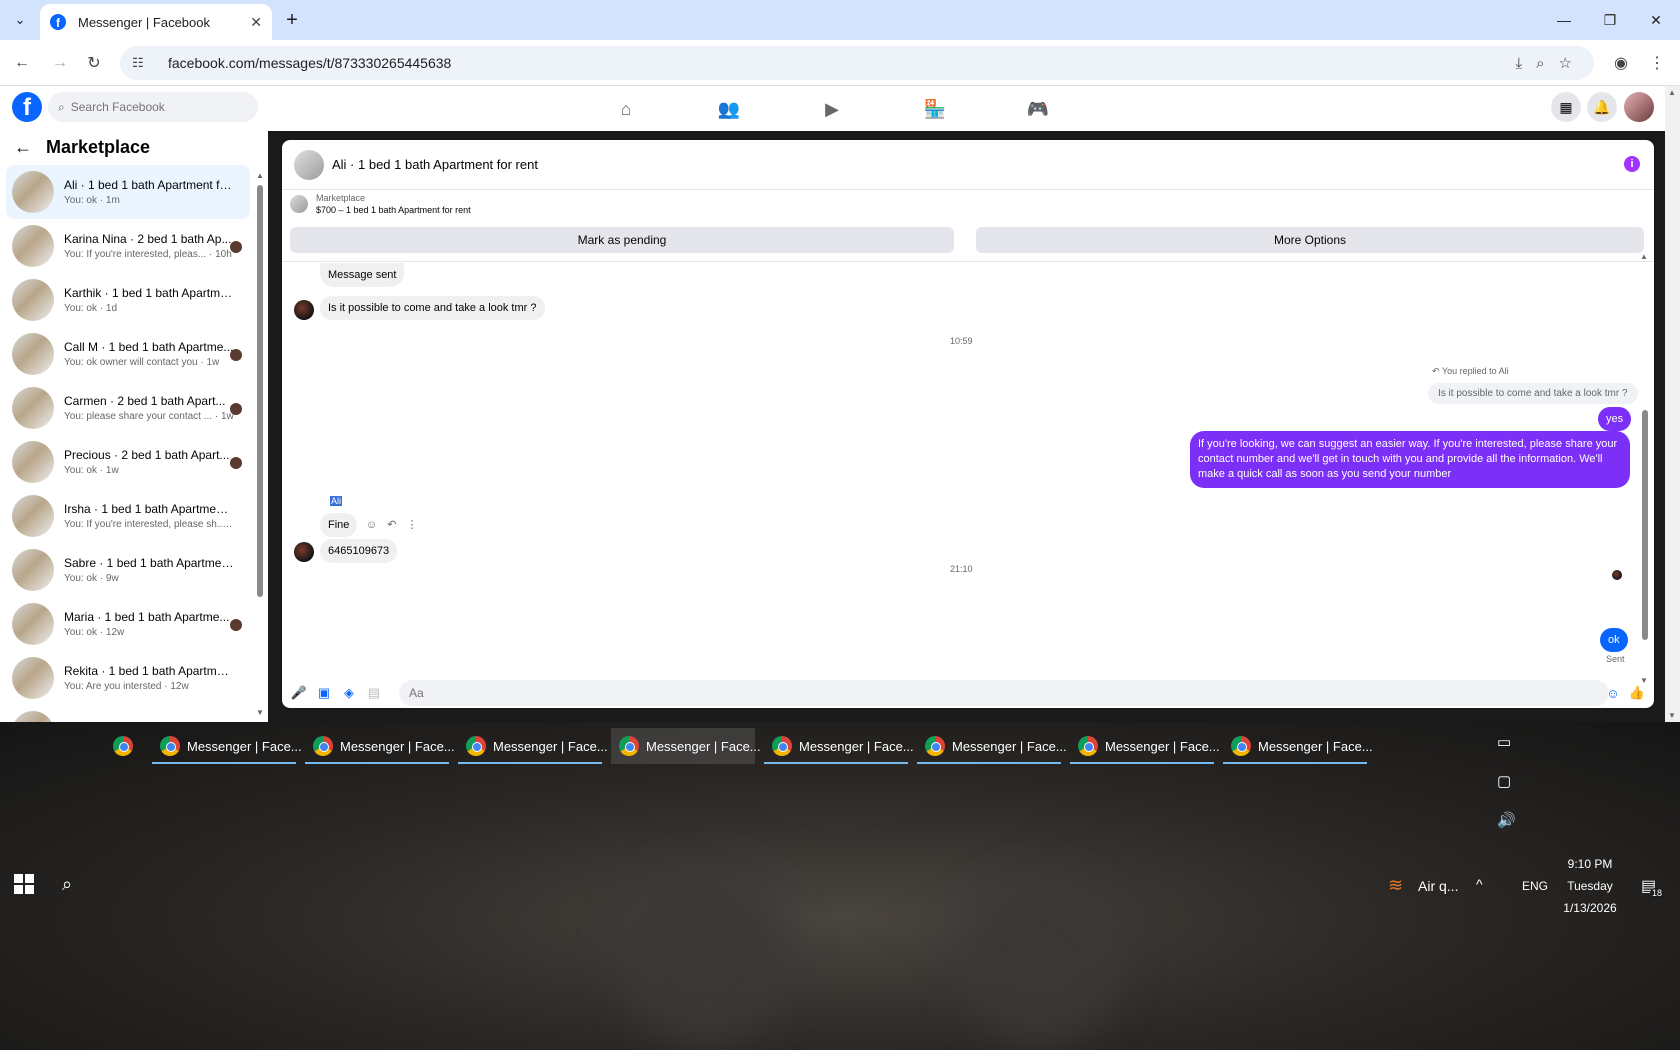 The height and width of the screenshot is (1050, 1680). Describe the element at coordinates (626, 109) in the screenshot. I see `home-icon: ⌂` at that location.